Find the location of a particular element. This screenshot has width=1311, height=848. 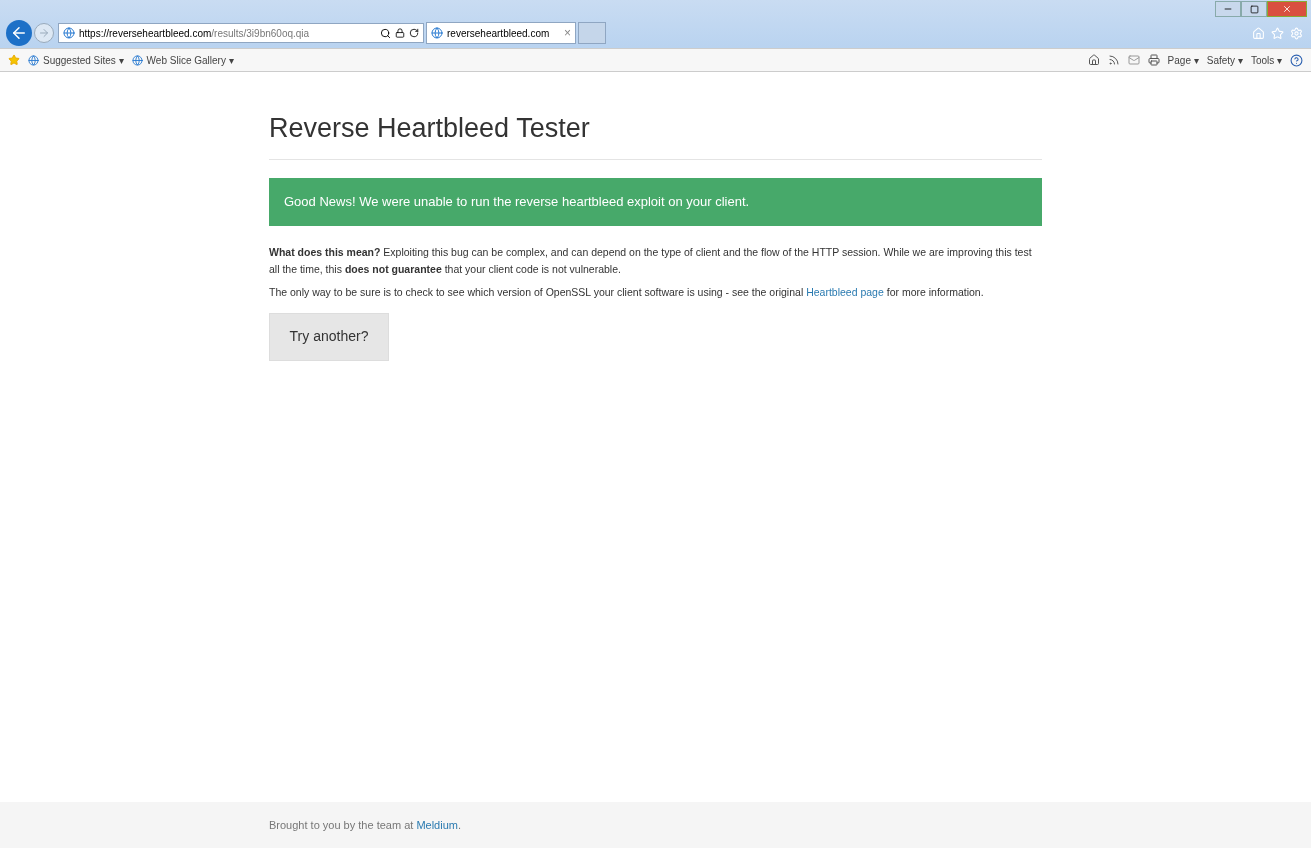

close-button is located at coordinates (1287, 9).